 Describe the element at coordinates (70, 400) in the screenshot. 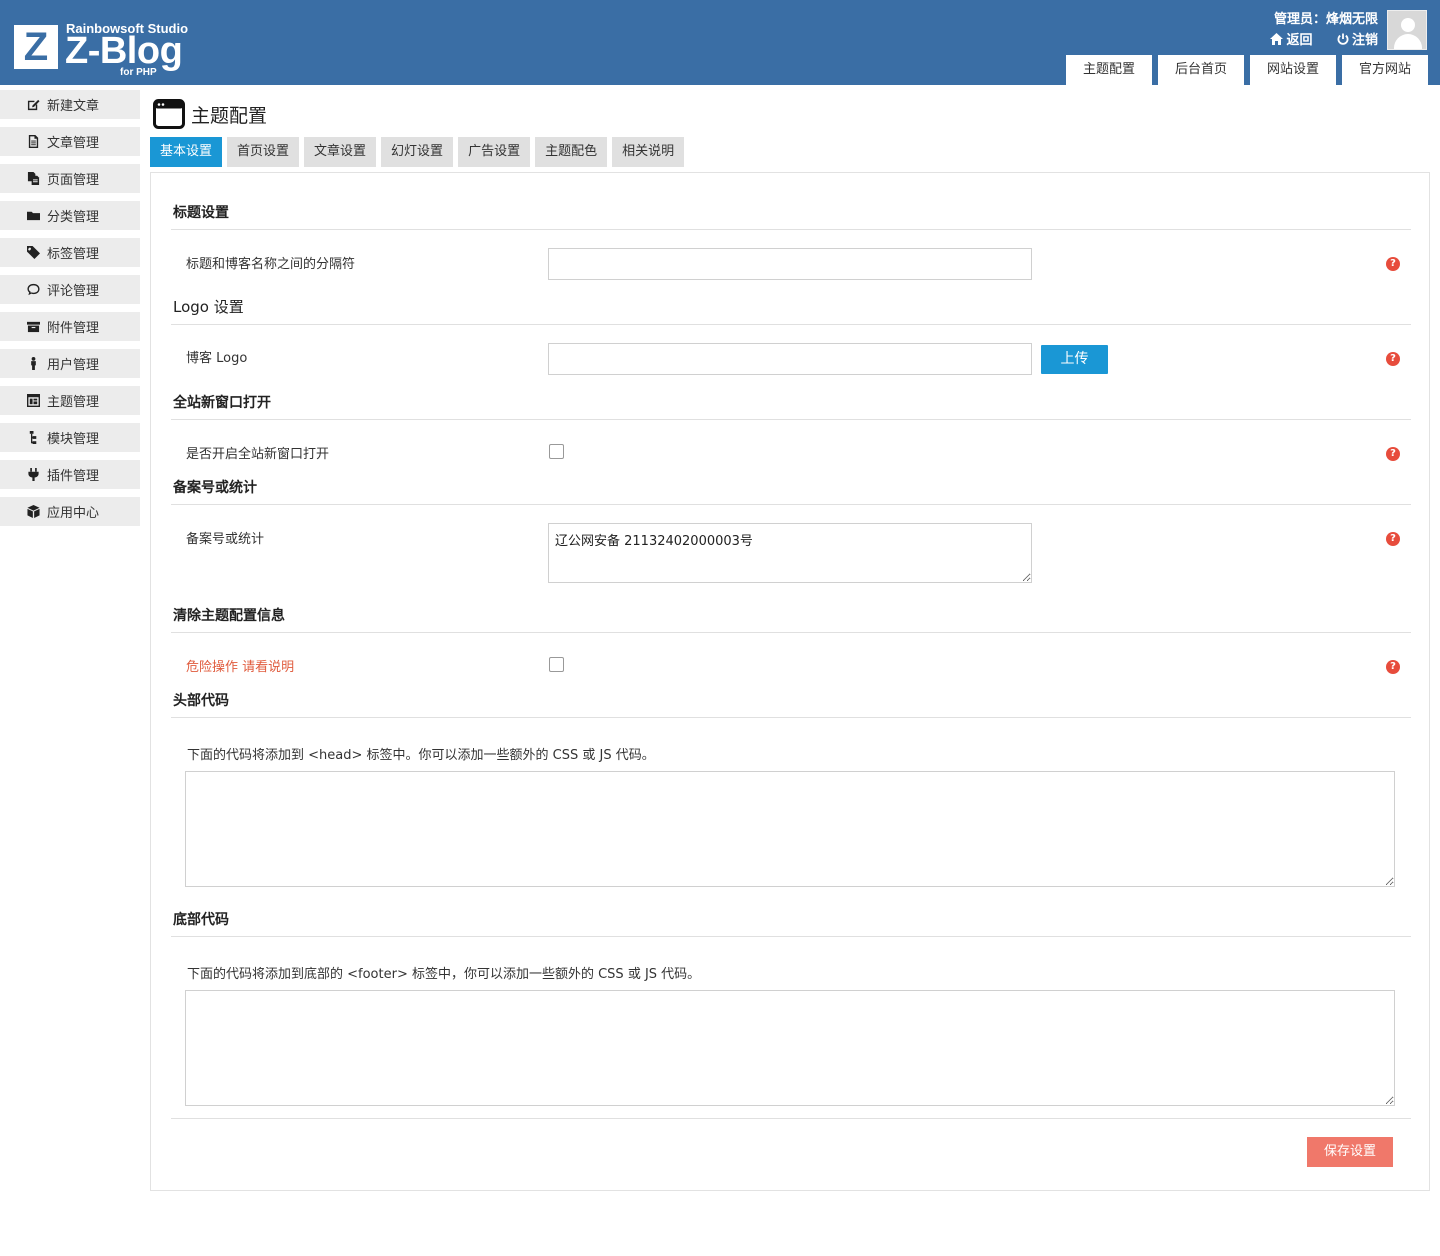

I see `sidebar-item-theme-manage: 主题管理` at that location.